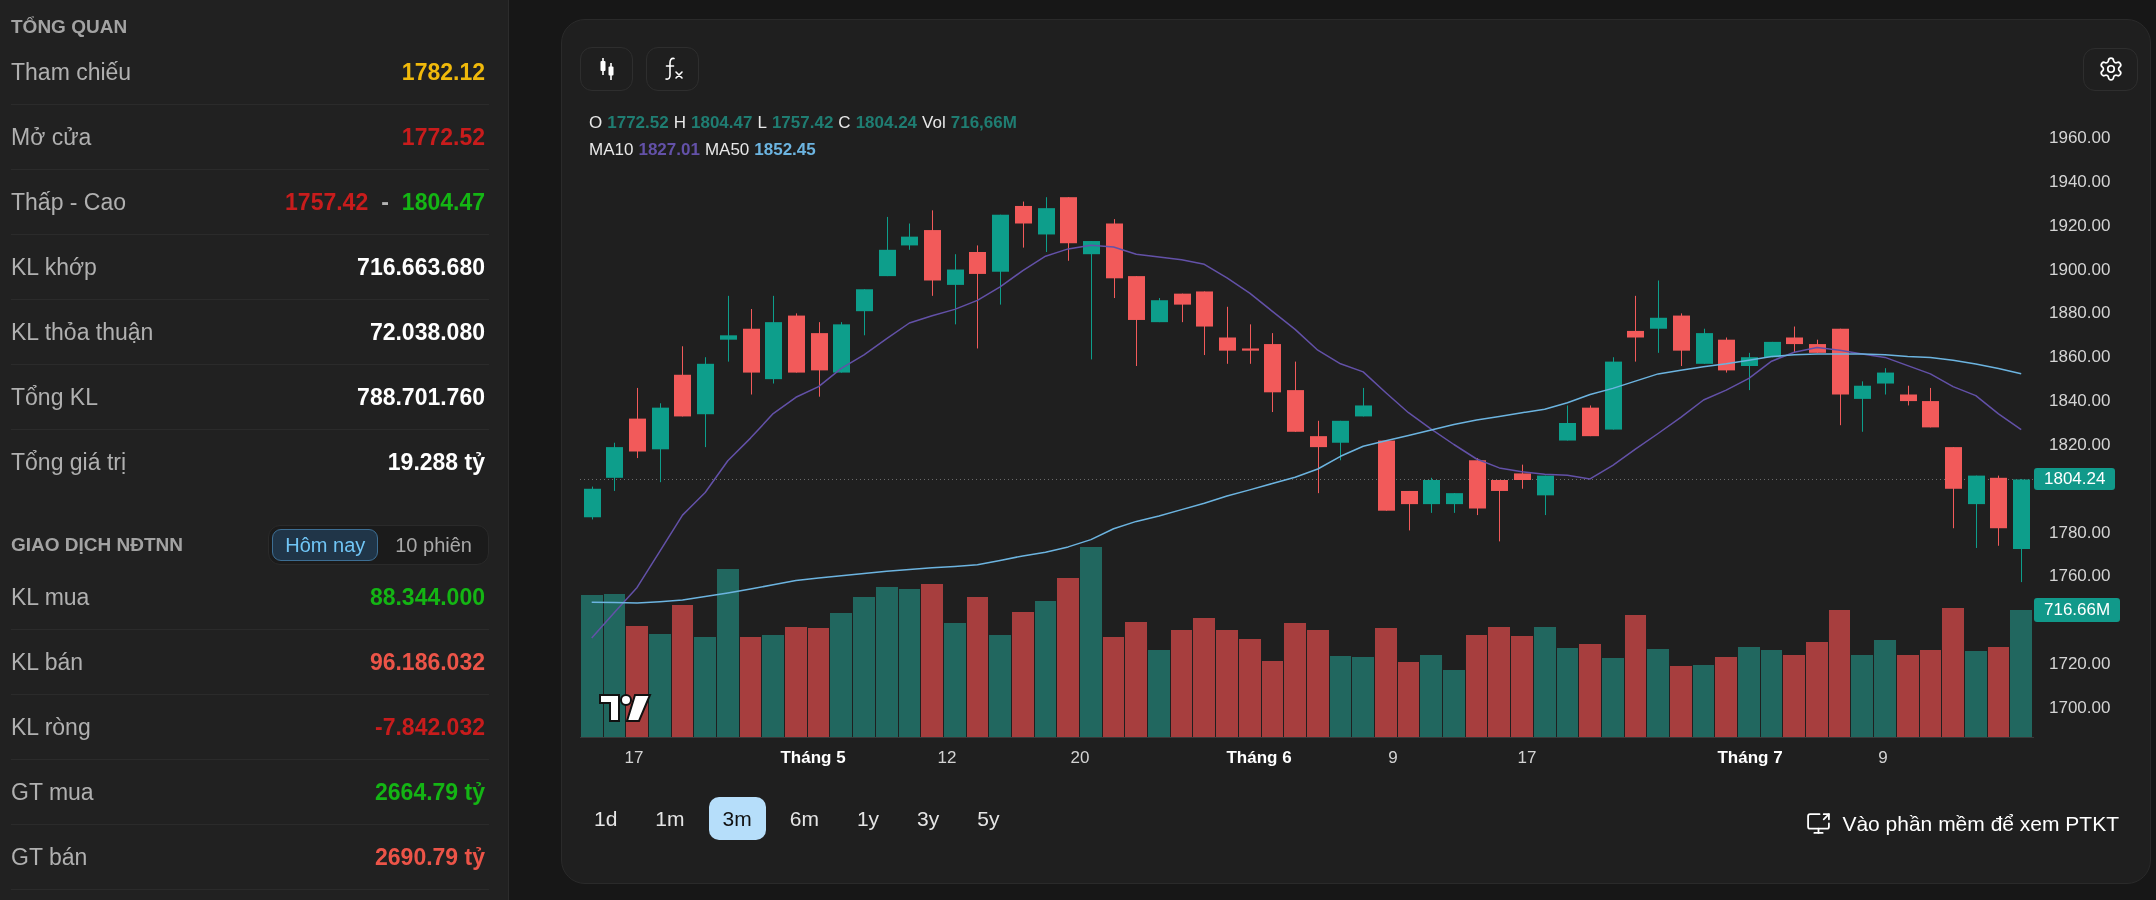 The image size is (2156, 900). I want to click on legend-value: 716,66M, so click(983, 123).